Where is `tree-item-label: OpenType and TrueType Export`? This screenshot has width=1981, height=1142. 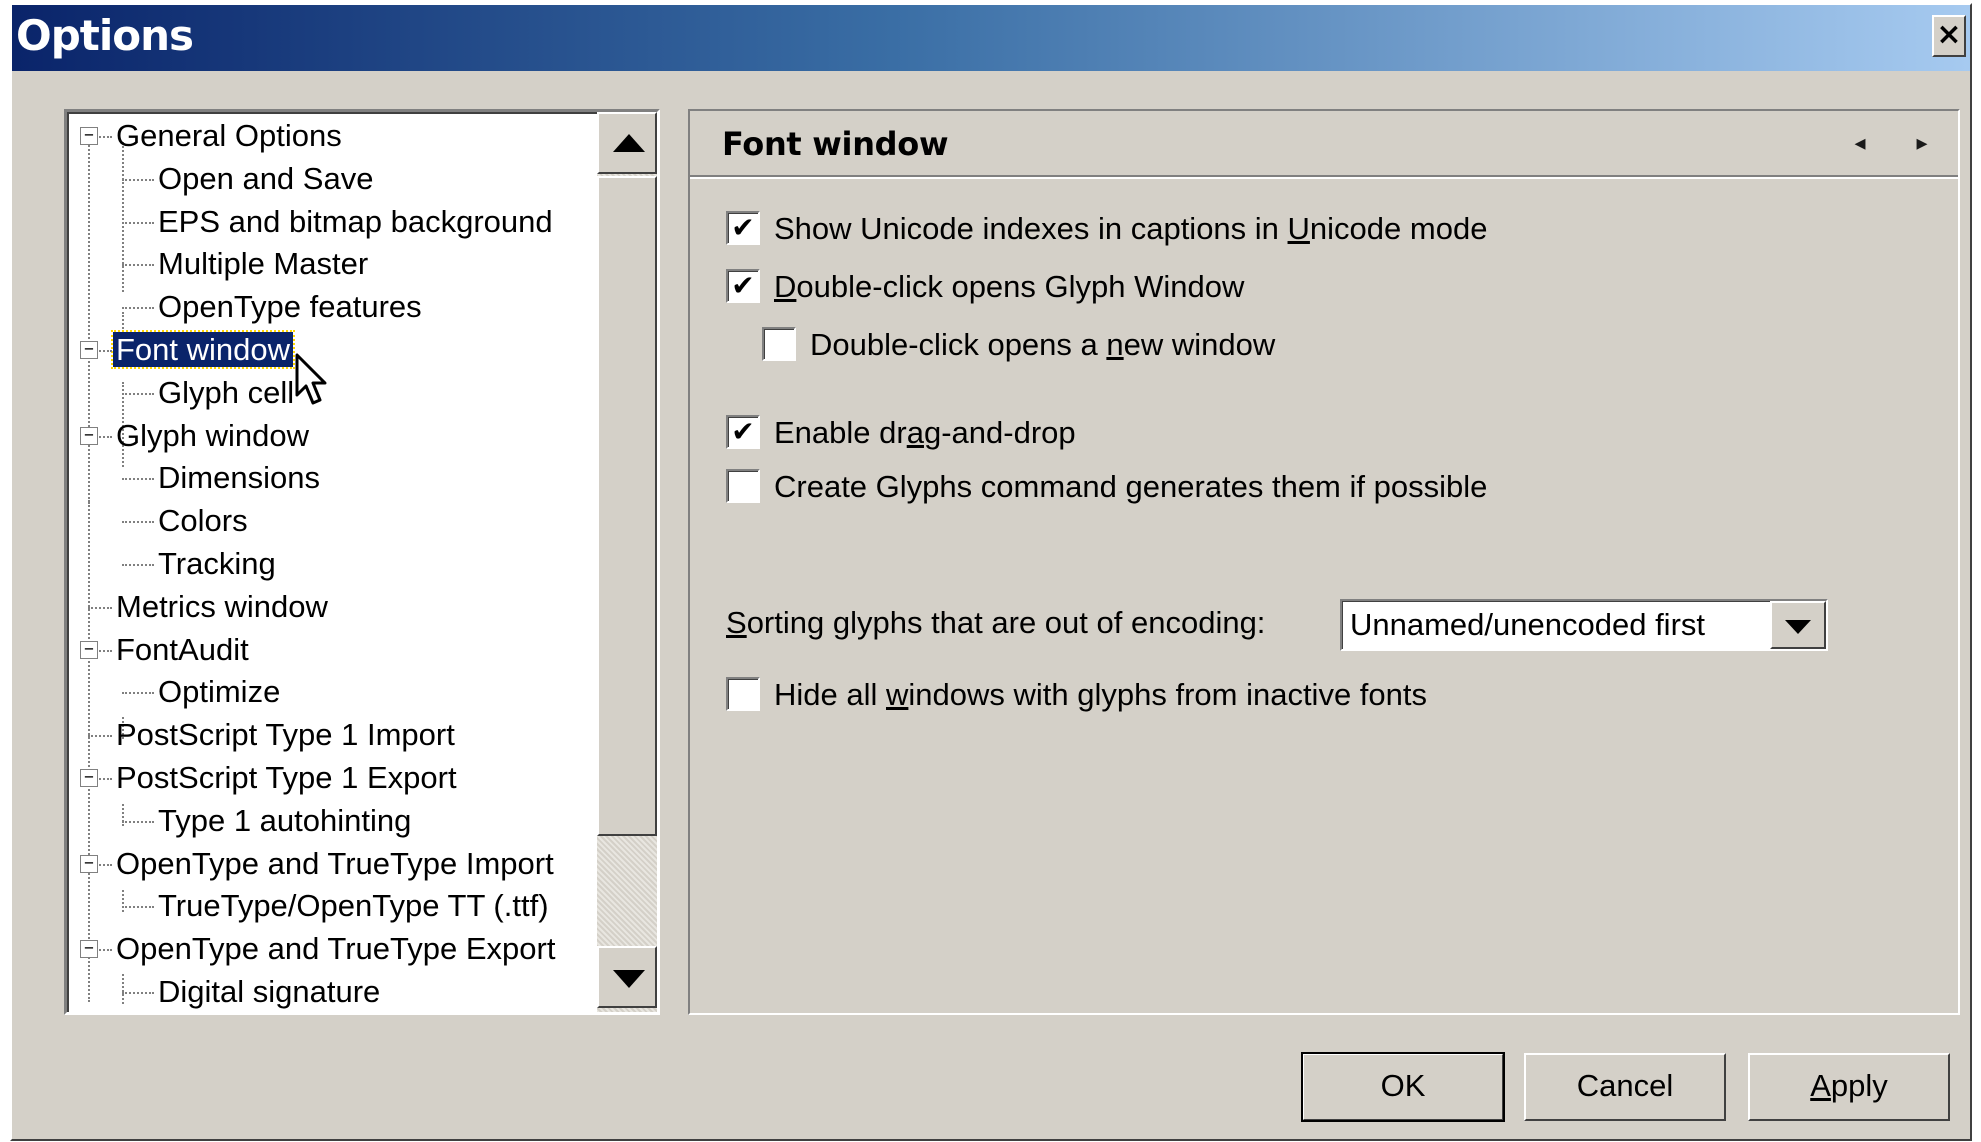
tree-item-label: OpenType and TrueType Export is located at coordinates (336, 949).